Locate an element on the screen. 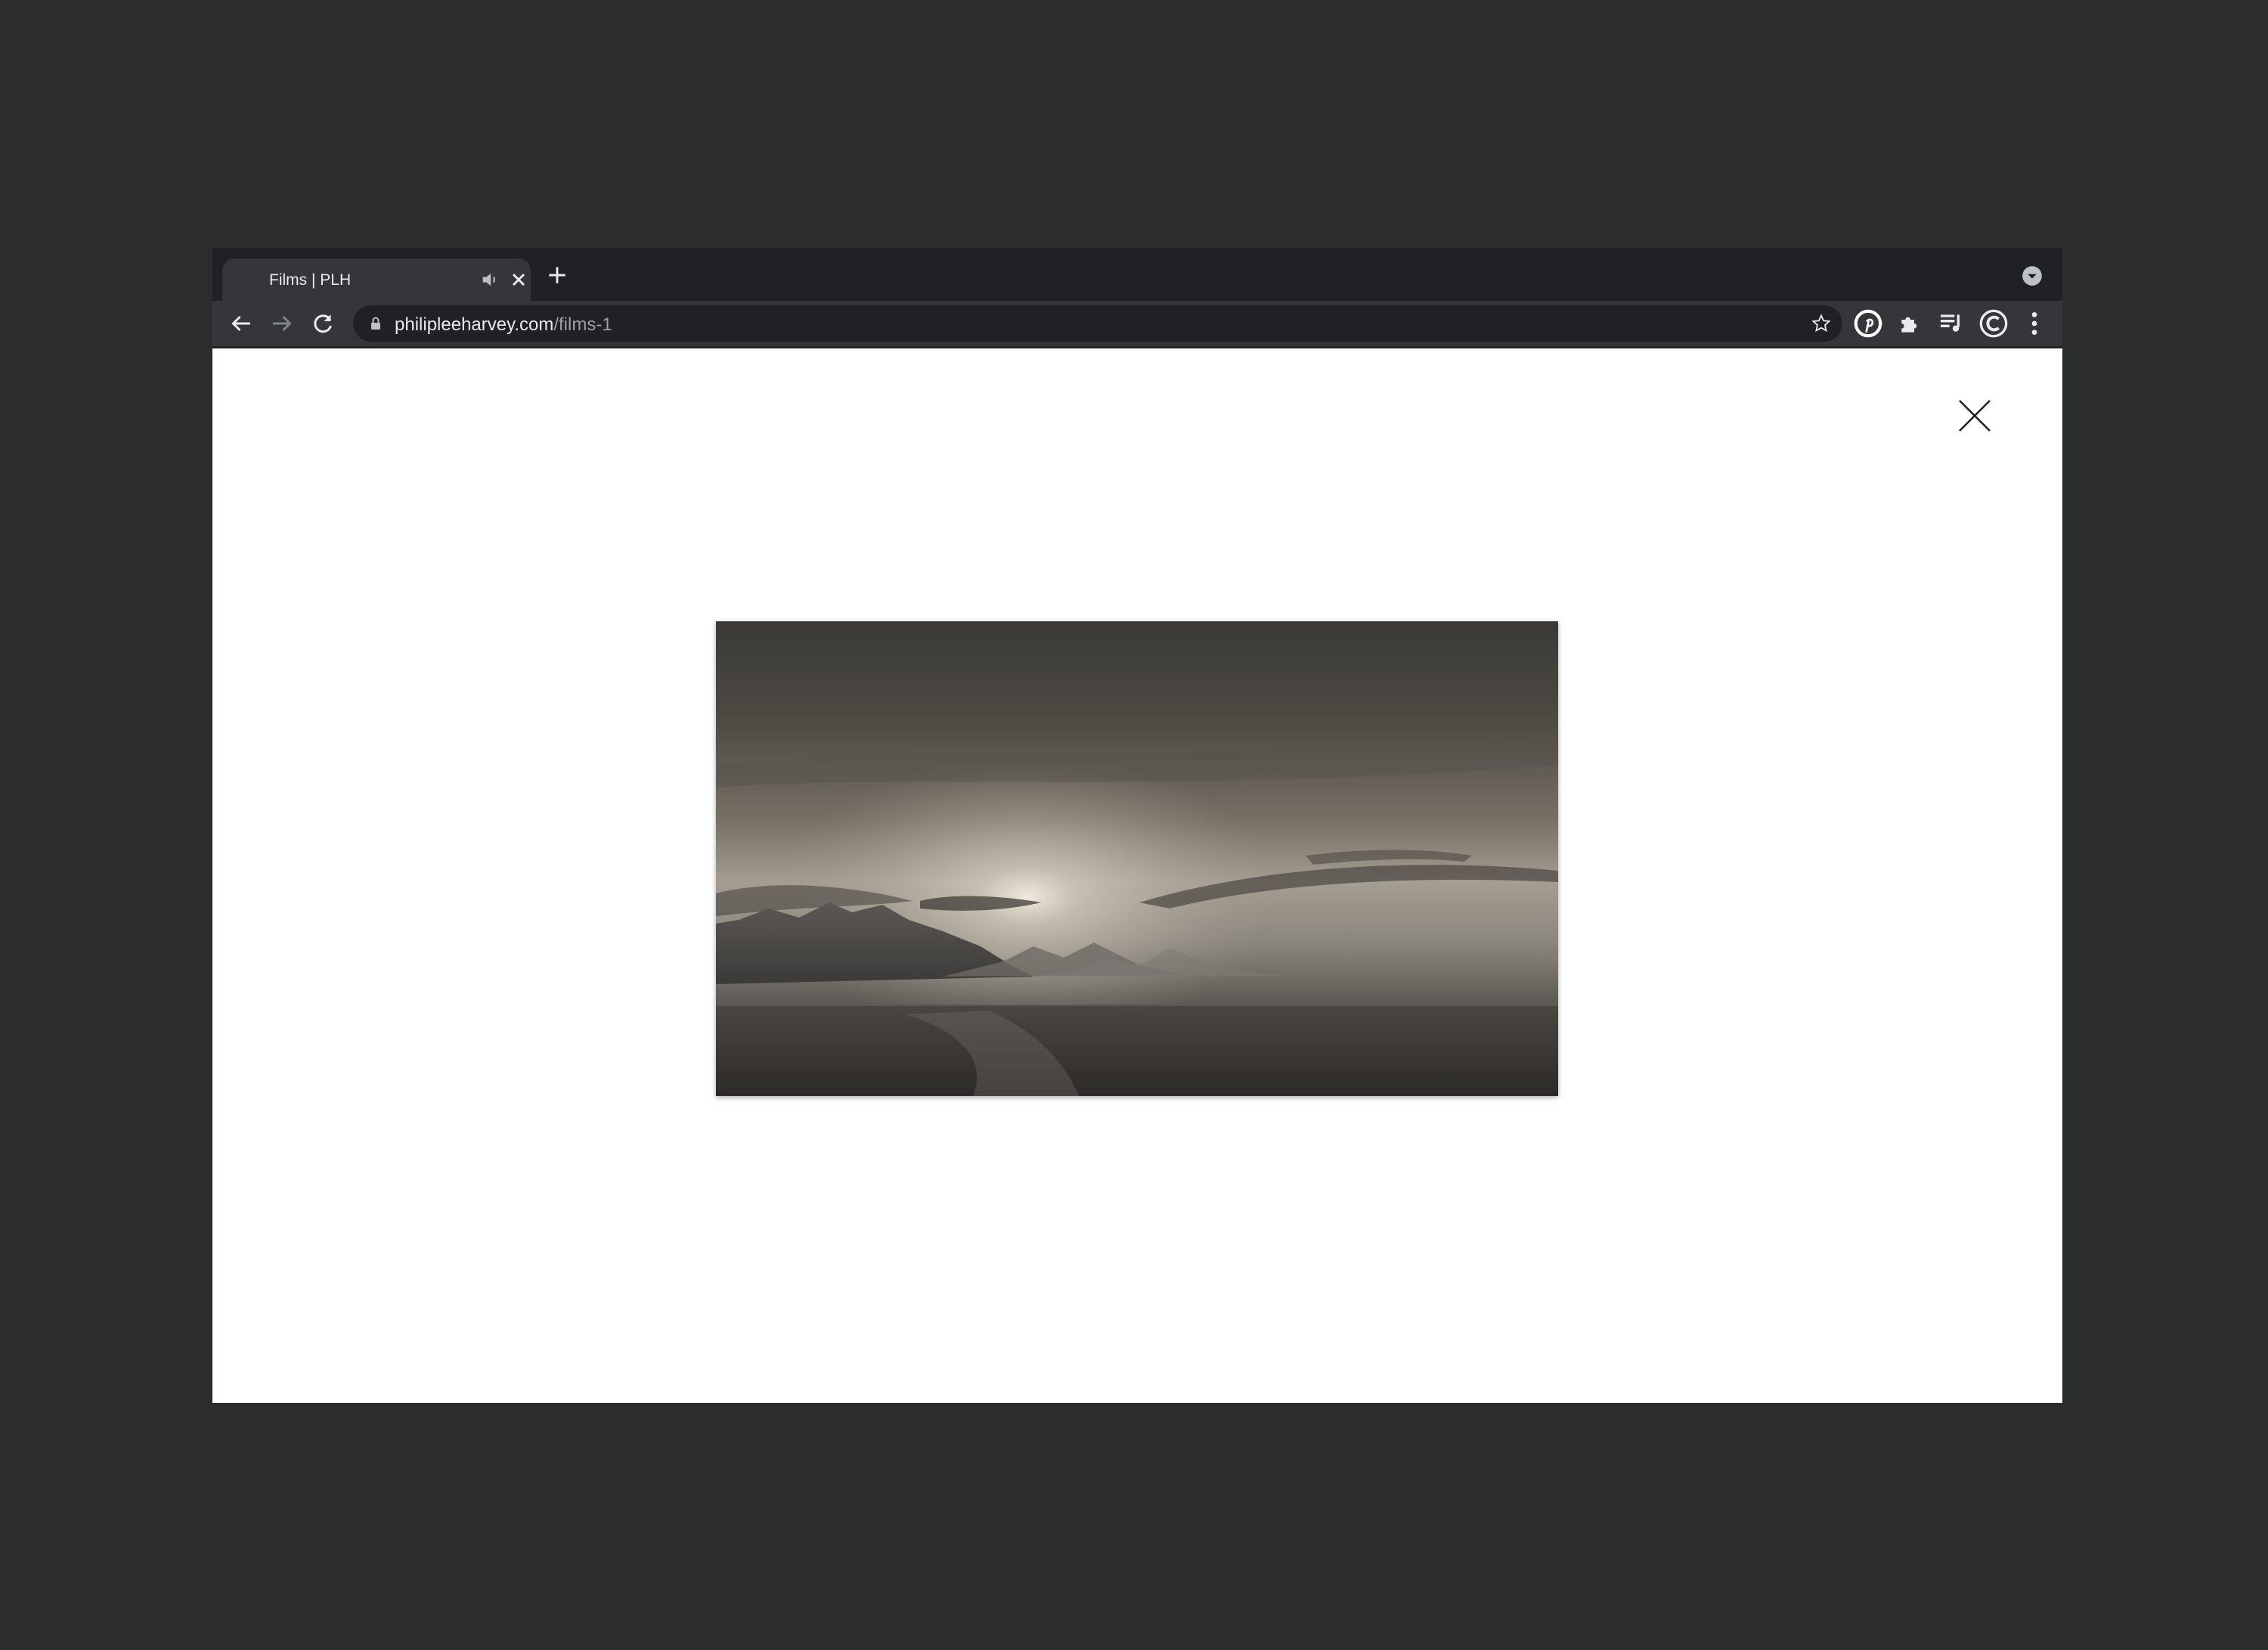  pinterest-icon is located at coordinates (1868, 323).